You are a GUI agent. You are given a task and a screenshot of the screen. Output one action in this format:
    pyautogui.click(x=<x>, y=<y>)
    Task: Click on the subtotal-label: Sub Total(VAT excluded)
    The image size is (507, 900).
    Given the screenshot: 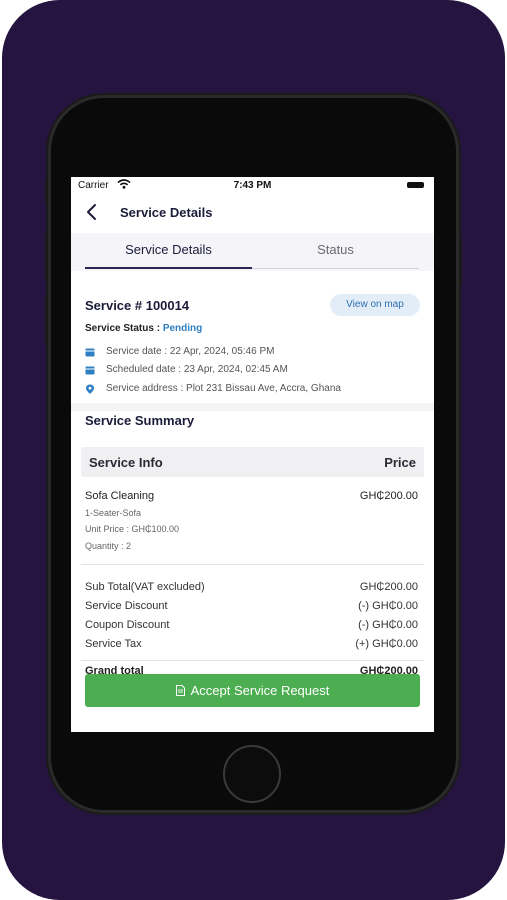 What is the action you would take?
    pyautogui.click(x=145, y=587)
    